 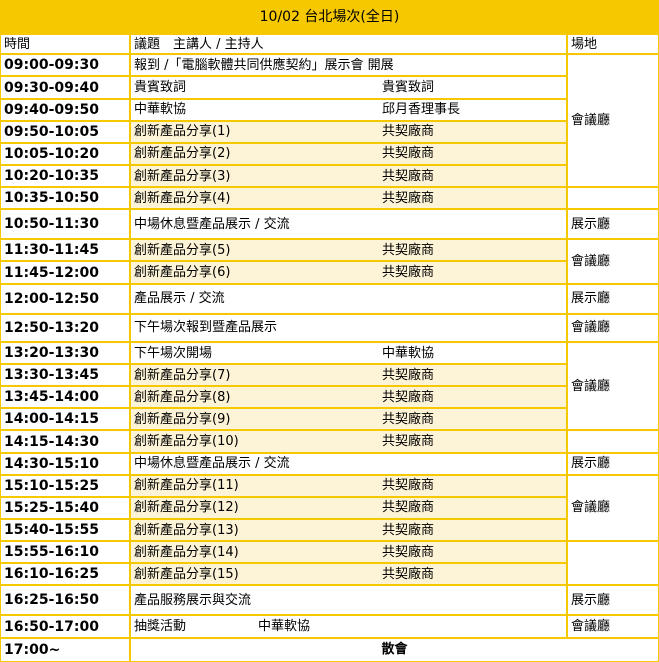 I want to click on topic-text: 創新產品分享(11), so click(x=186, y=486).